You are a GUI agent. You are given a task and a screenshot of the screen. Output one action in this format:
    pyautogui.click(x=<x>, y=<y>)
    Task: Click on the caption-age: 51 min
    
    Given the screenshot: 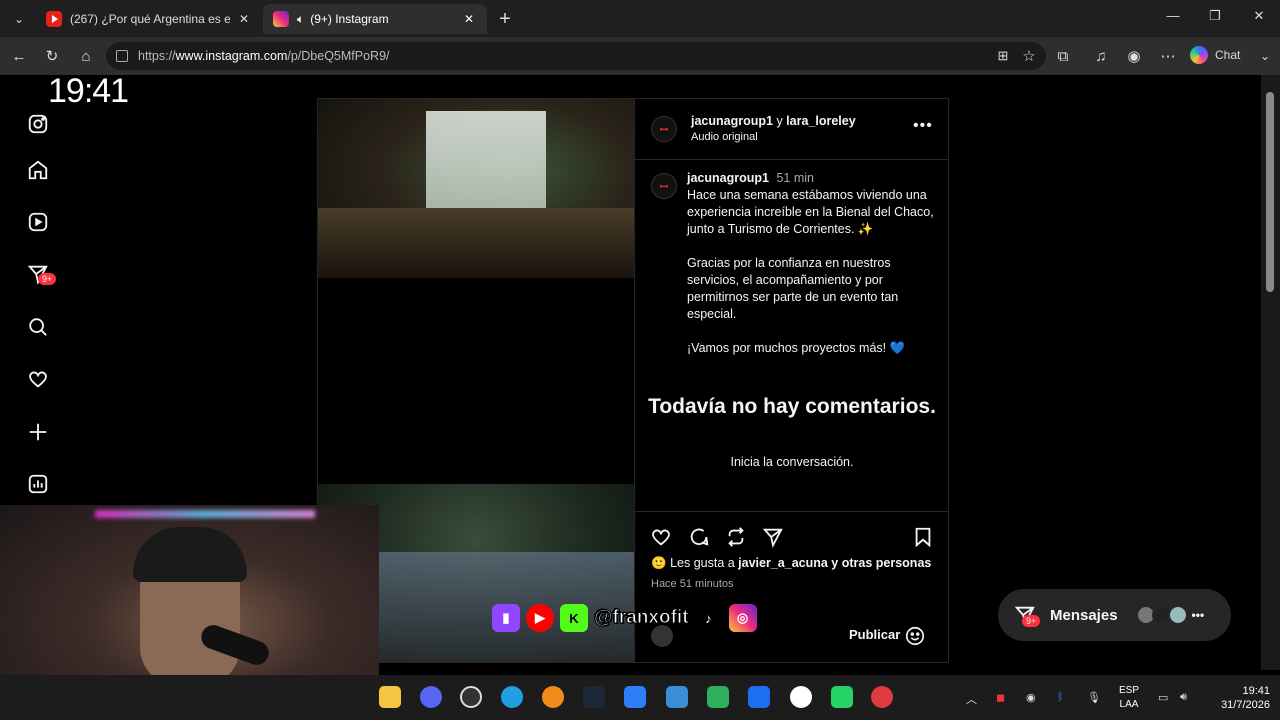 What is the action you would take?
    pyautogui.click(x=795, y=178)
    